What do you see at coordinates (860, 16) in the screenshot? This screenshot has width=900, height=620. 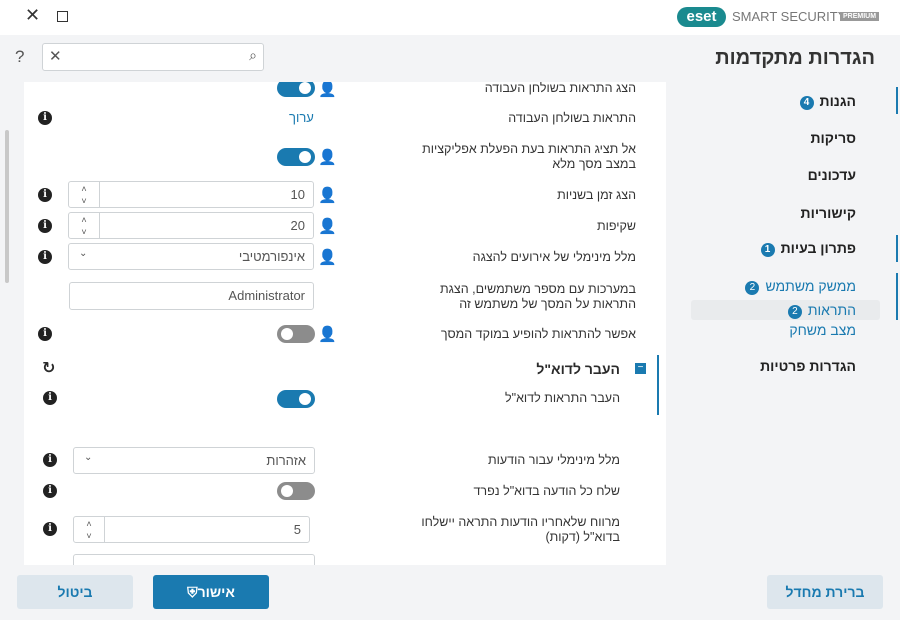 I see `edition-label: PREMIUM` at bounding box center [860, 16].